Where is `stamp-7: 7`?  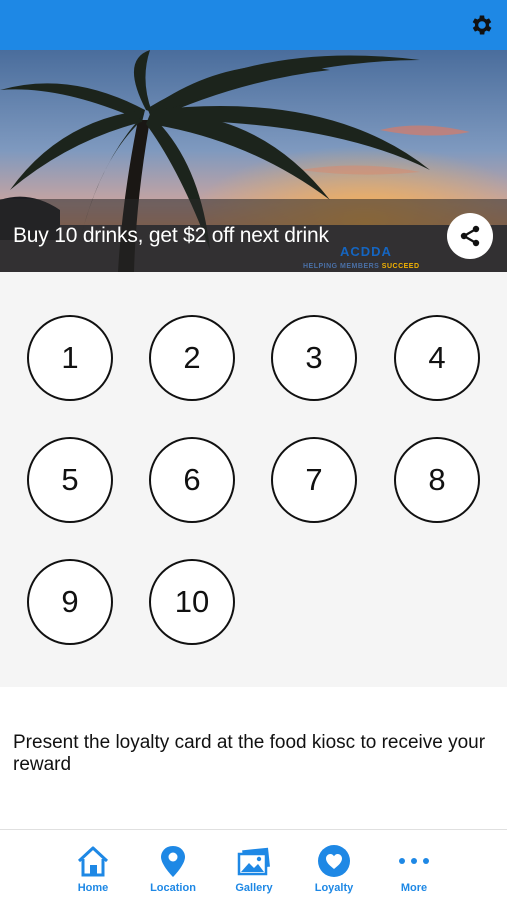
stamp-7: 7 is located at coordinates (314, 480).